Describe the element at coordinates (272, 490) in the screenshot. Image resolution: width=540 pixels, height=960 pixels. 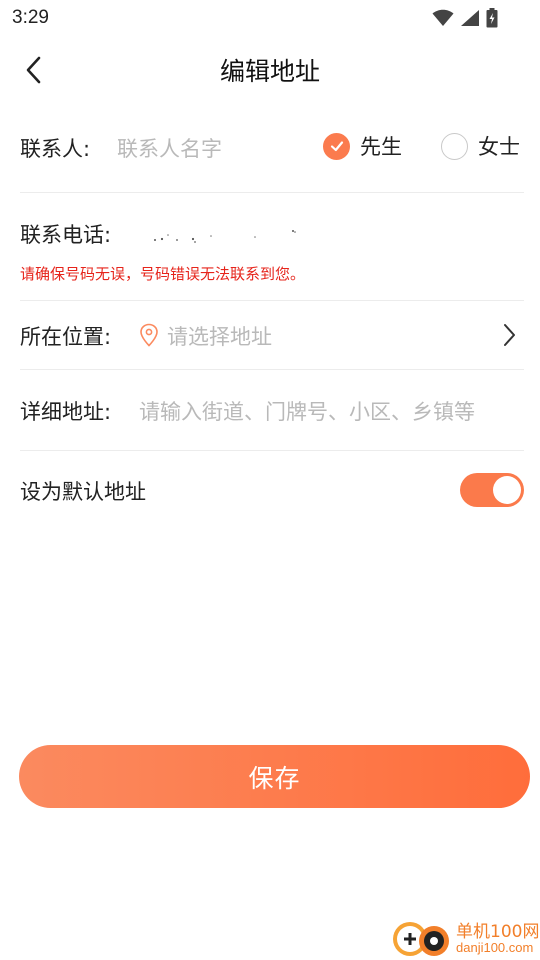
I see `default-address-row: 设为默认地址` at that location.